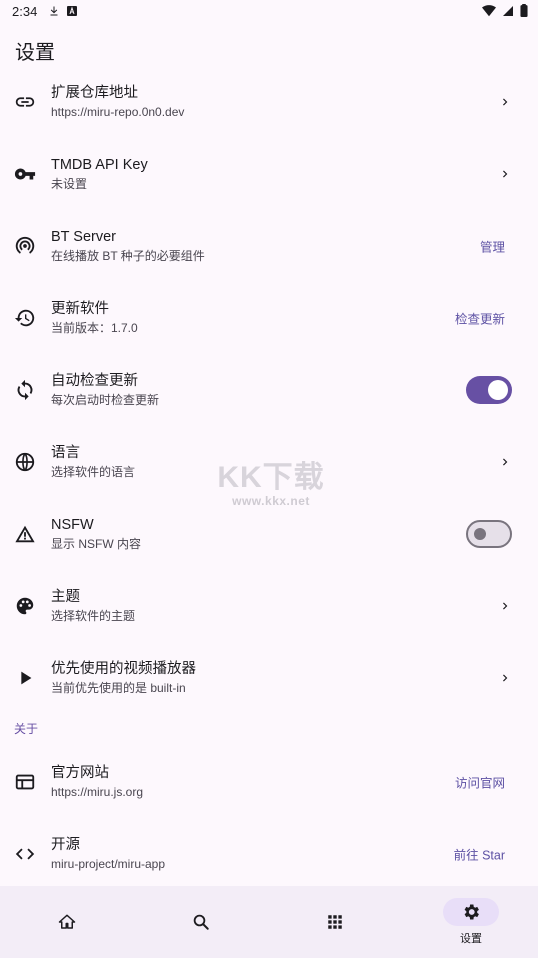 Image resolution: width=538 pixels, height=958 pixels. I want to click on nav-extensions, so click(335, 922).